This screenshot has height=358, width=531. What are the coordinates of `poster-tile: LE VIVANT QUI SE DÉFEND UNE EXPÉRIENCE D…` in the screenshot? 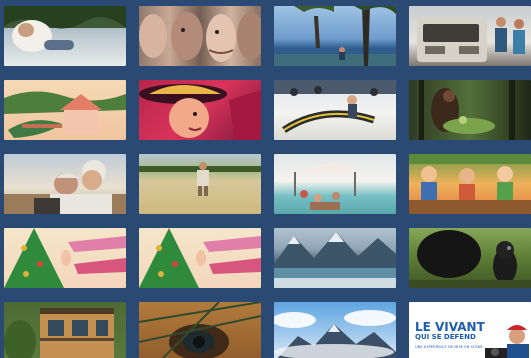 It's located at (470, 330).